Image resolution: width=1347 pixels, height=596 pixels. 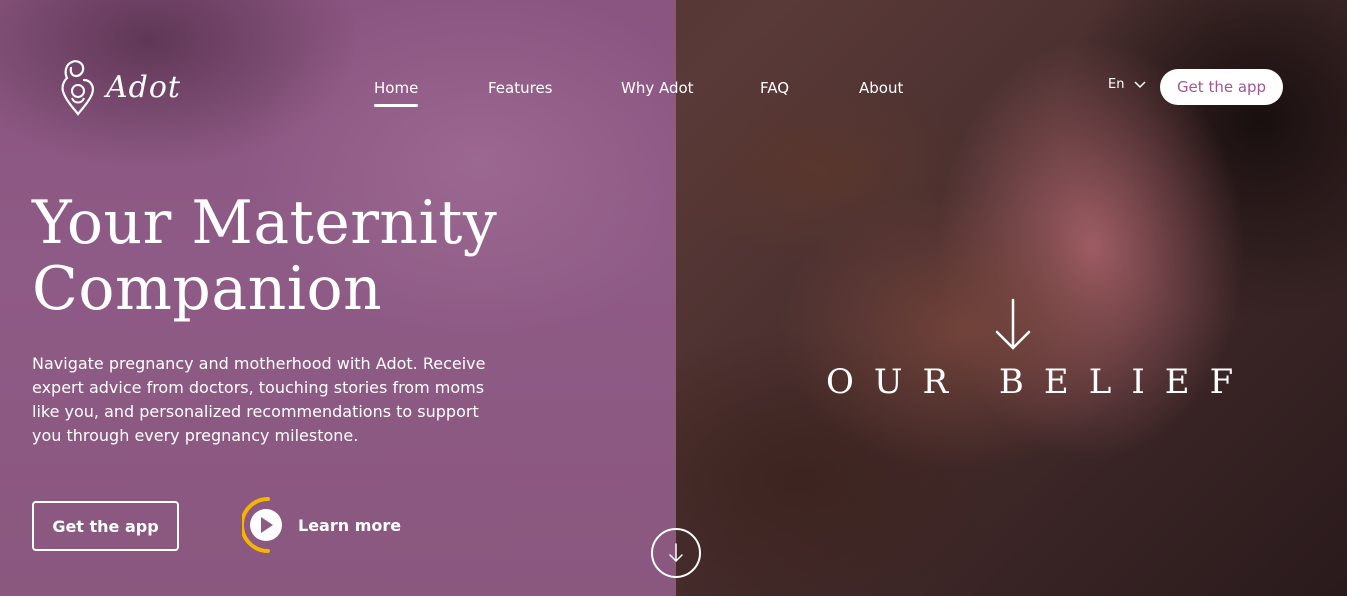 What do you see at coordinates (350, 525) in the screenshot?
I see `learn-more-label: Learn more` at bounding box center [350, 525].